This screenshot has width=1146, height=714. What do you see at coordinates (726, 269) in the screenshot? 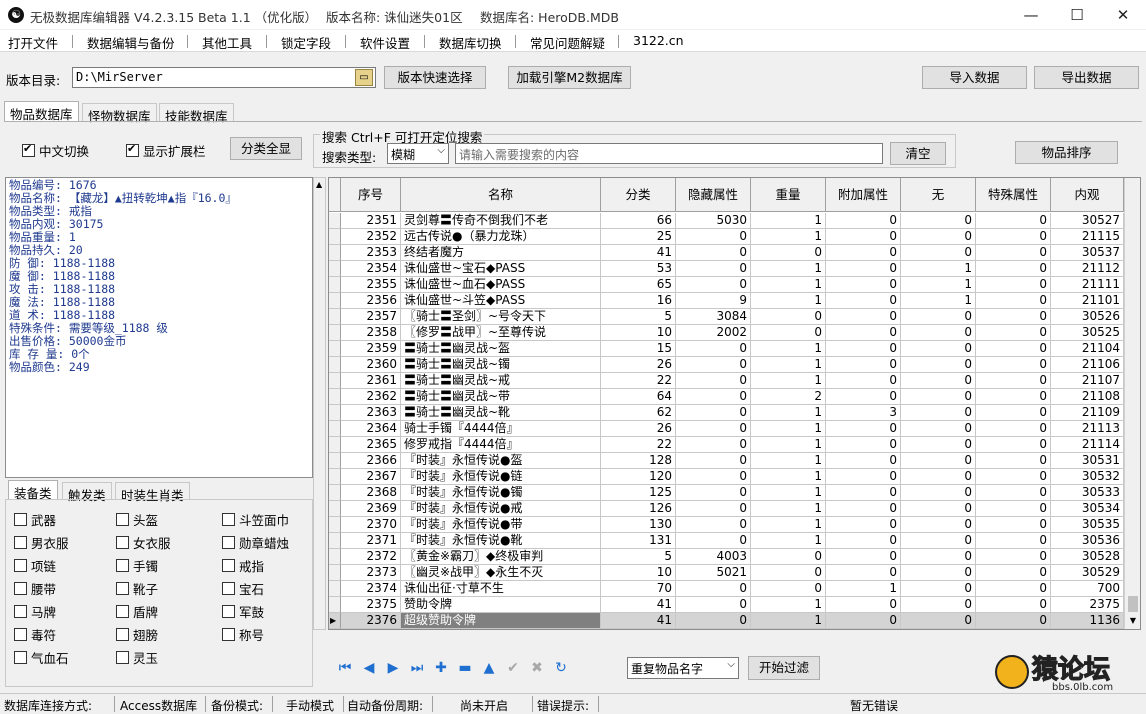
I see `table-row: 2354 诛仙盛世~宝石◆PASS 53 0 1 0 1 0 21112` at bounding box center [726, 269].